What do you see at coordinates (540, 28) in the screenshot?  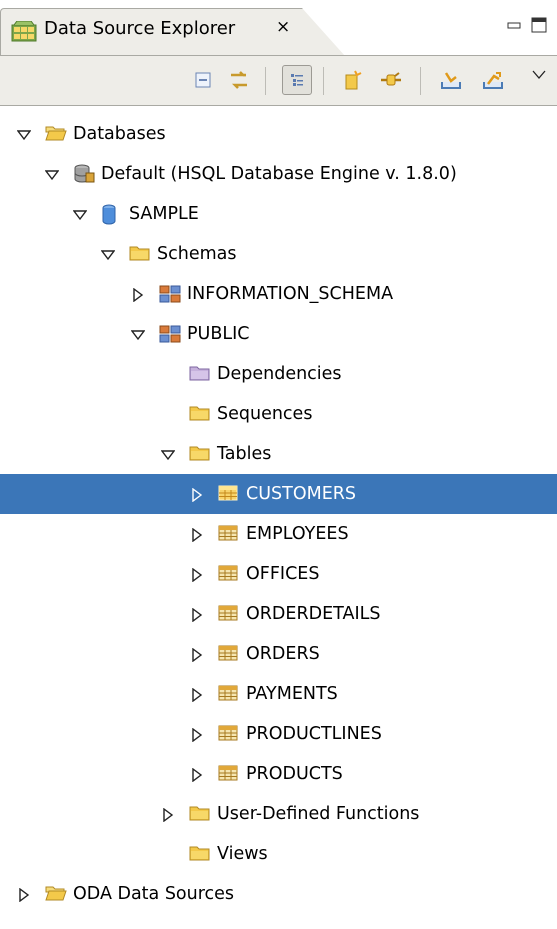 I see `maximize-icon` at bounding box center [540, 28].